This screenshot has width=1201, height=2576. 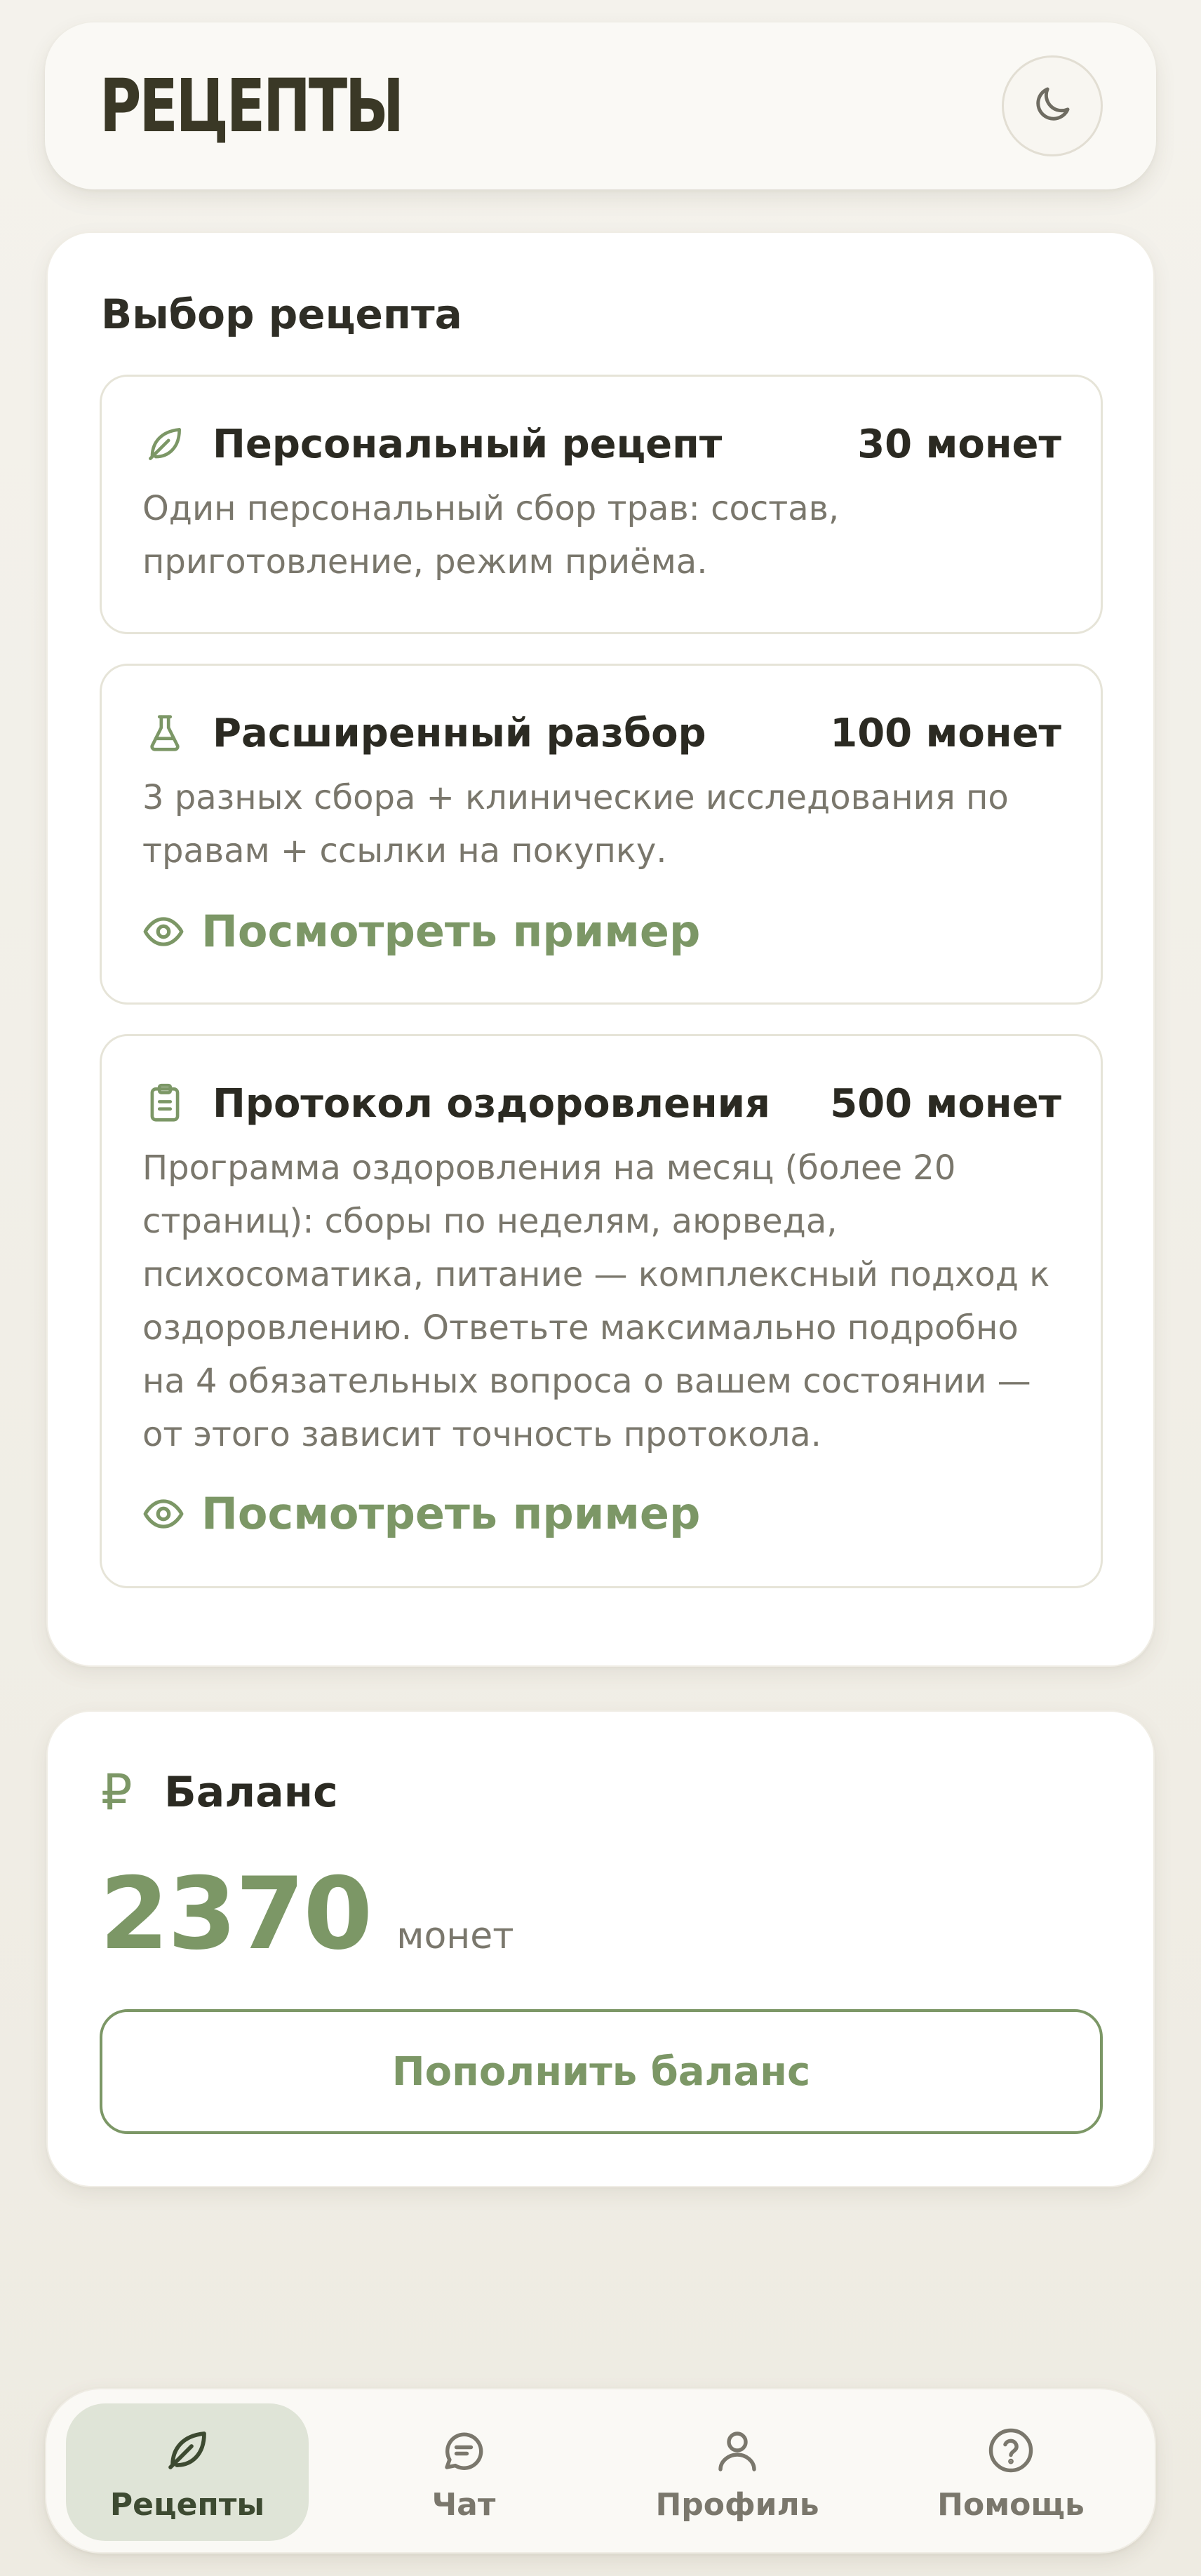 I want to click on bottom-nav: Рецепты Чат Профиль Помощь, so click(x=600, y=2471).